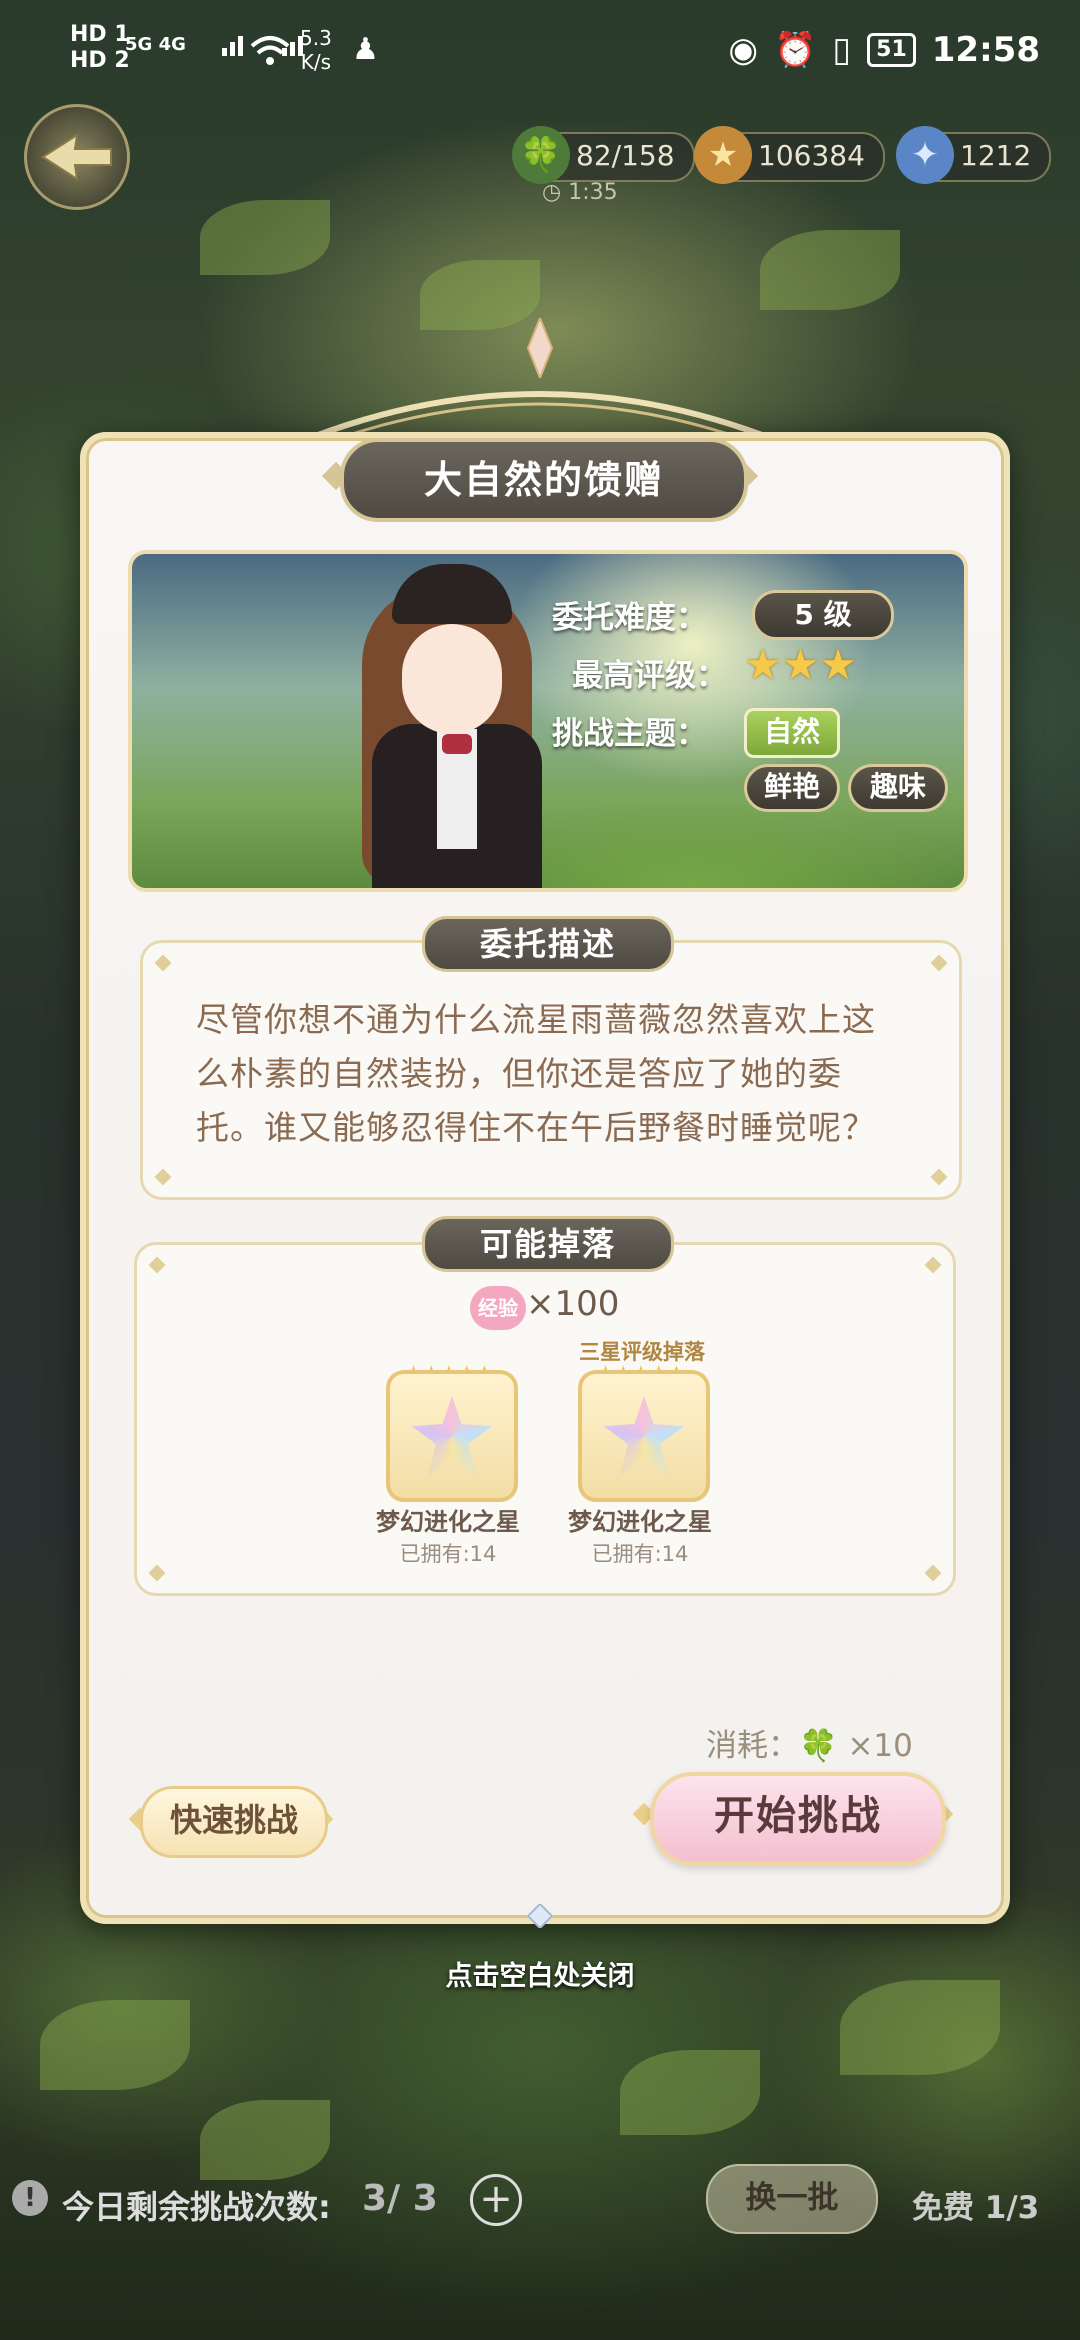 This screenshot has height=2340, width=1080. What do you see at coordinates (792, 788) in the screenshot?
I see `theme-tag-vivid: 鲜艳` at bounding box center [792, 788].